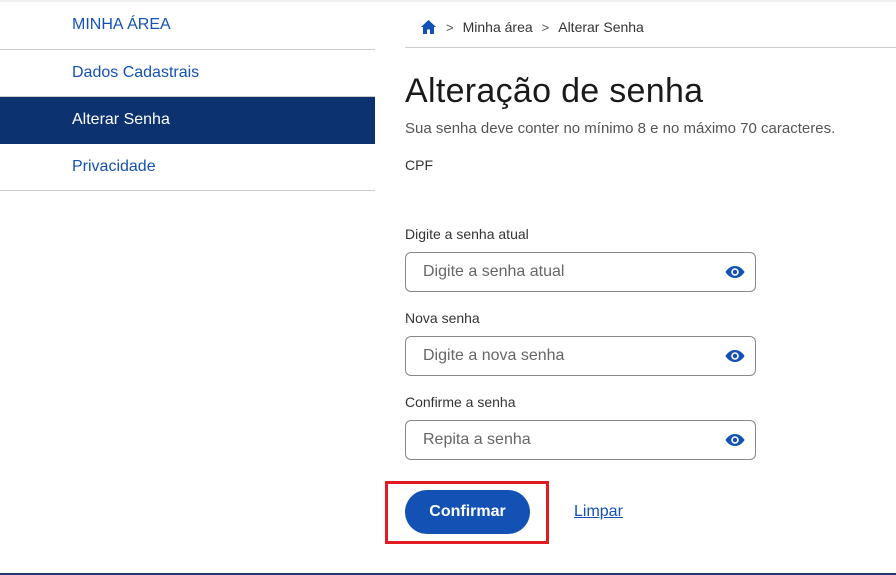 The width and height of the screenshot is (896, 575). I want to click on breadcrumb-divider, so click(650, 47).